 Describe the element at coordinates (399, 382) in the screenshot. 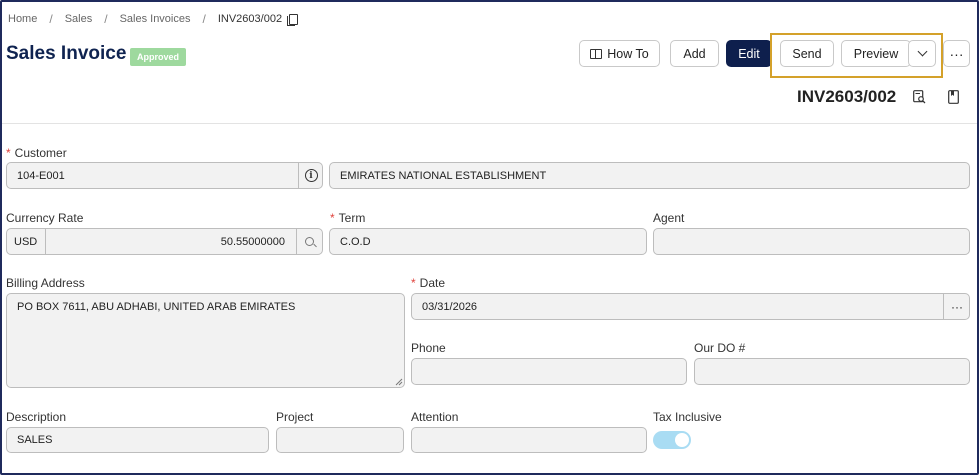

I see `resize-grip-icon` at that location.